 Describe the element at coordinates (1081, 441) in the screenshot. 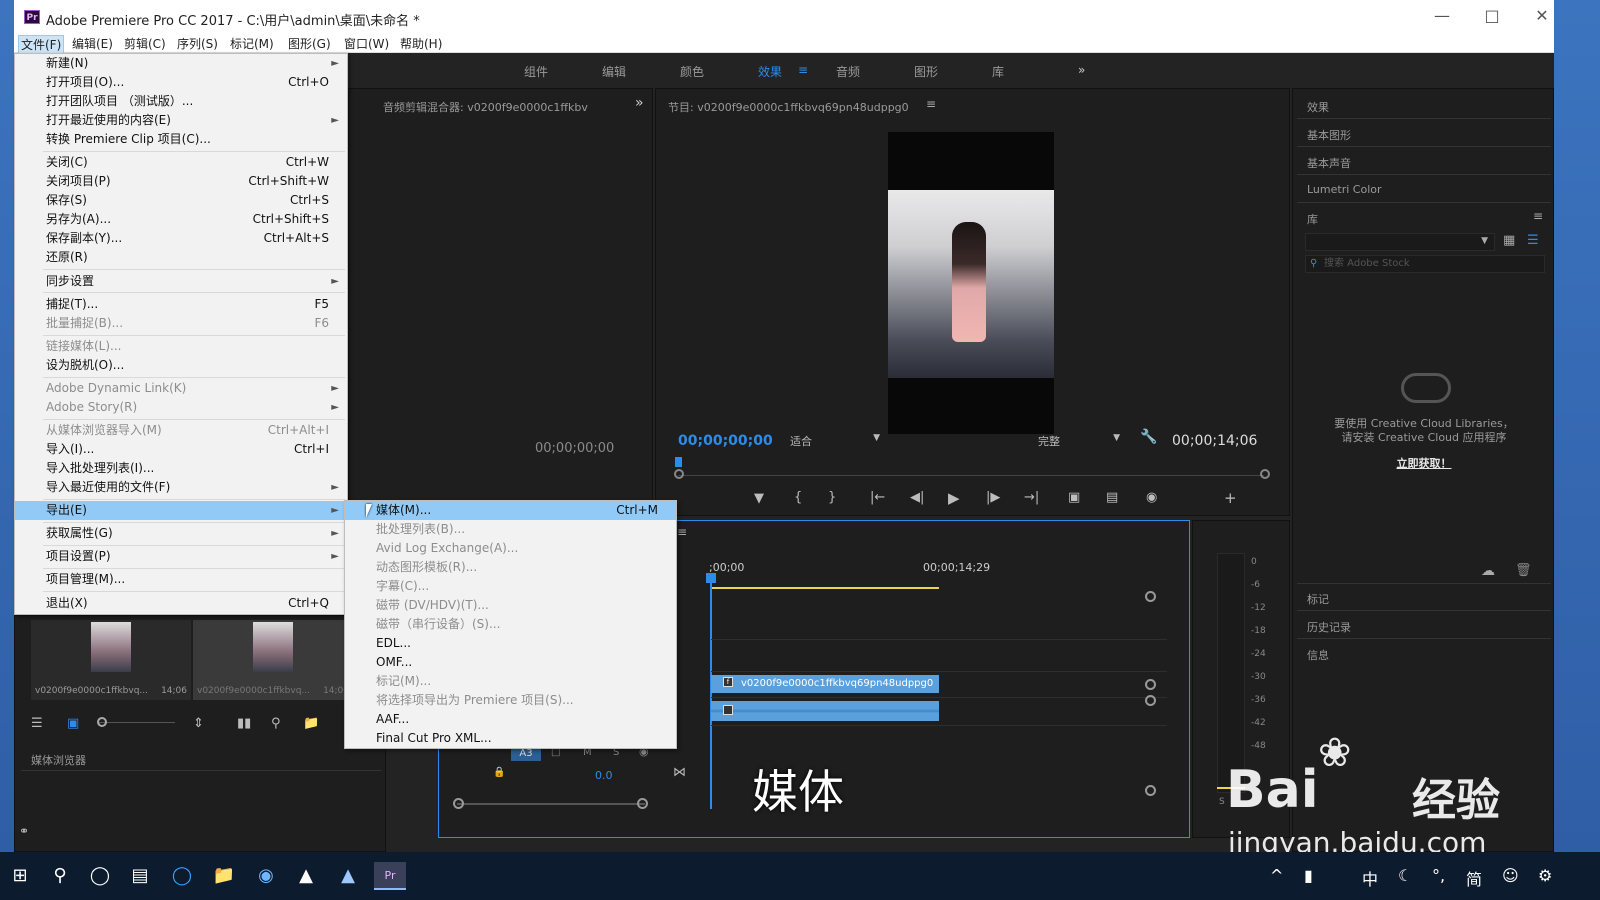

I see `quality-select: 完整 ▼` at that location.